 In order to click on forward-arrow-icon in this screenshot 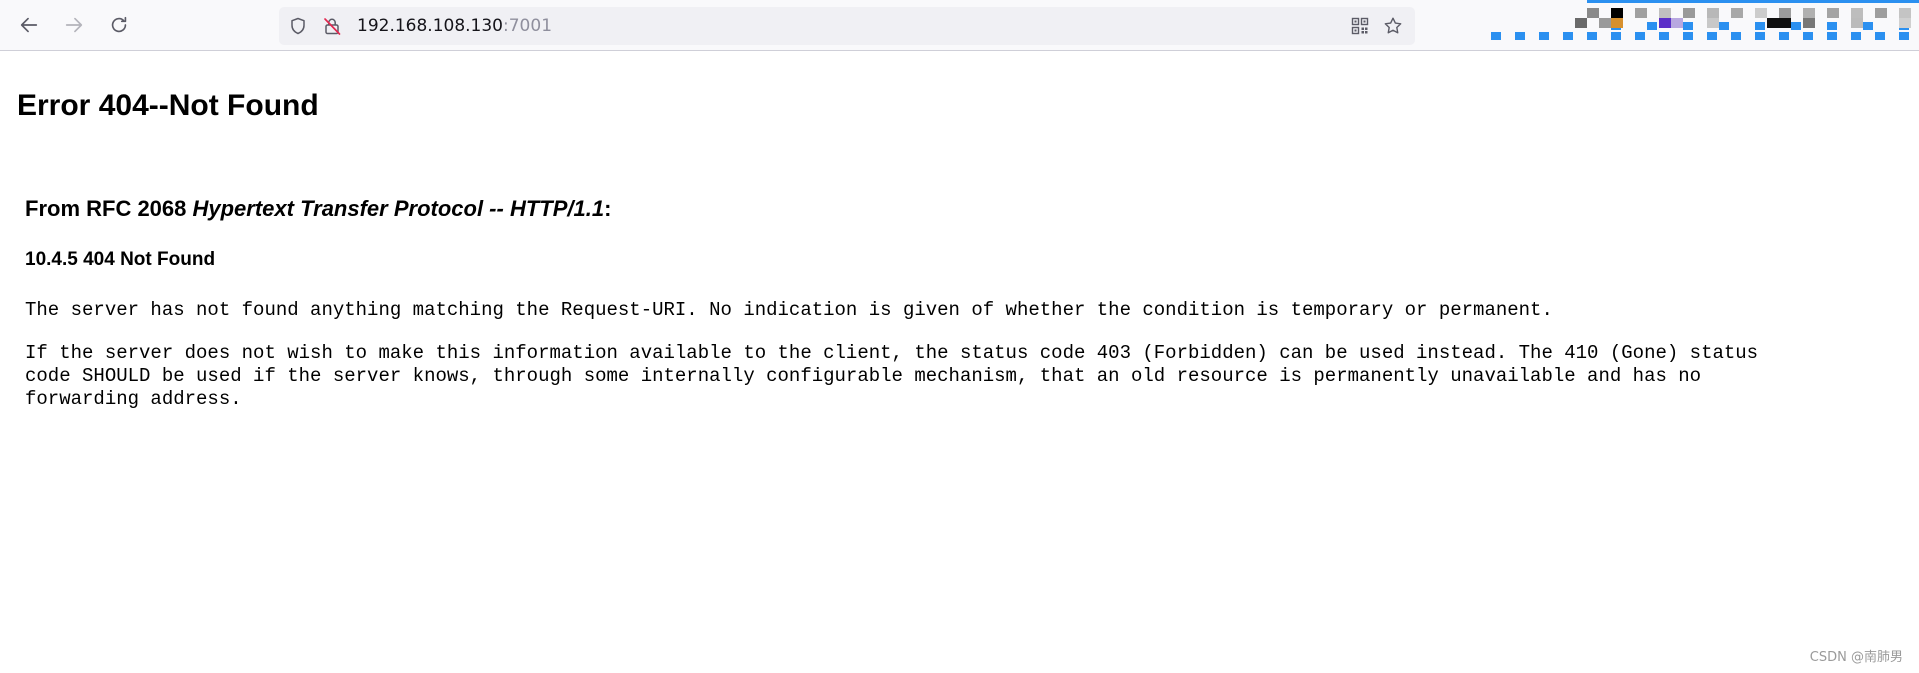, I will do `click(74, 25)`.